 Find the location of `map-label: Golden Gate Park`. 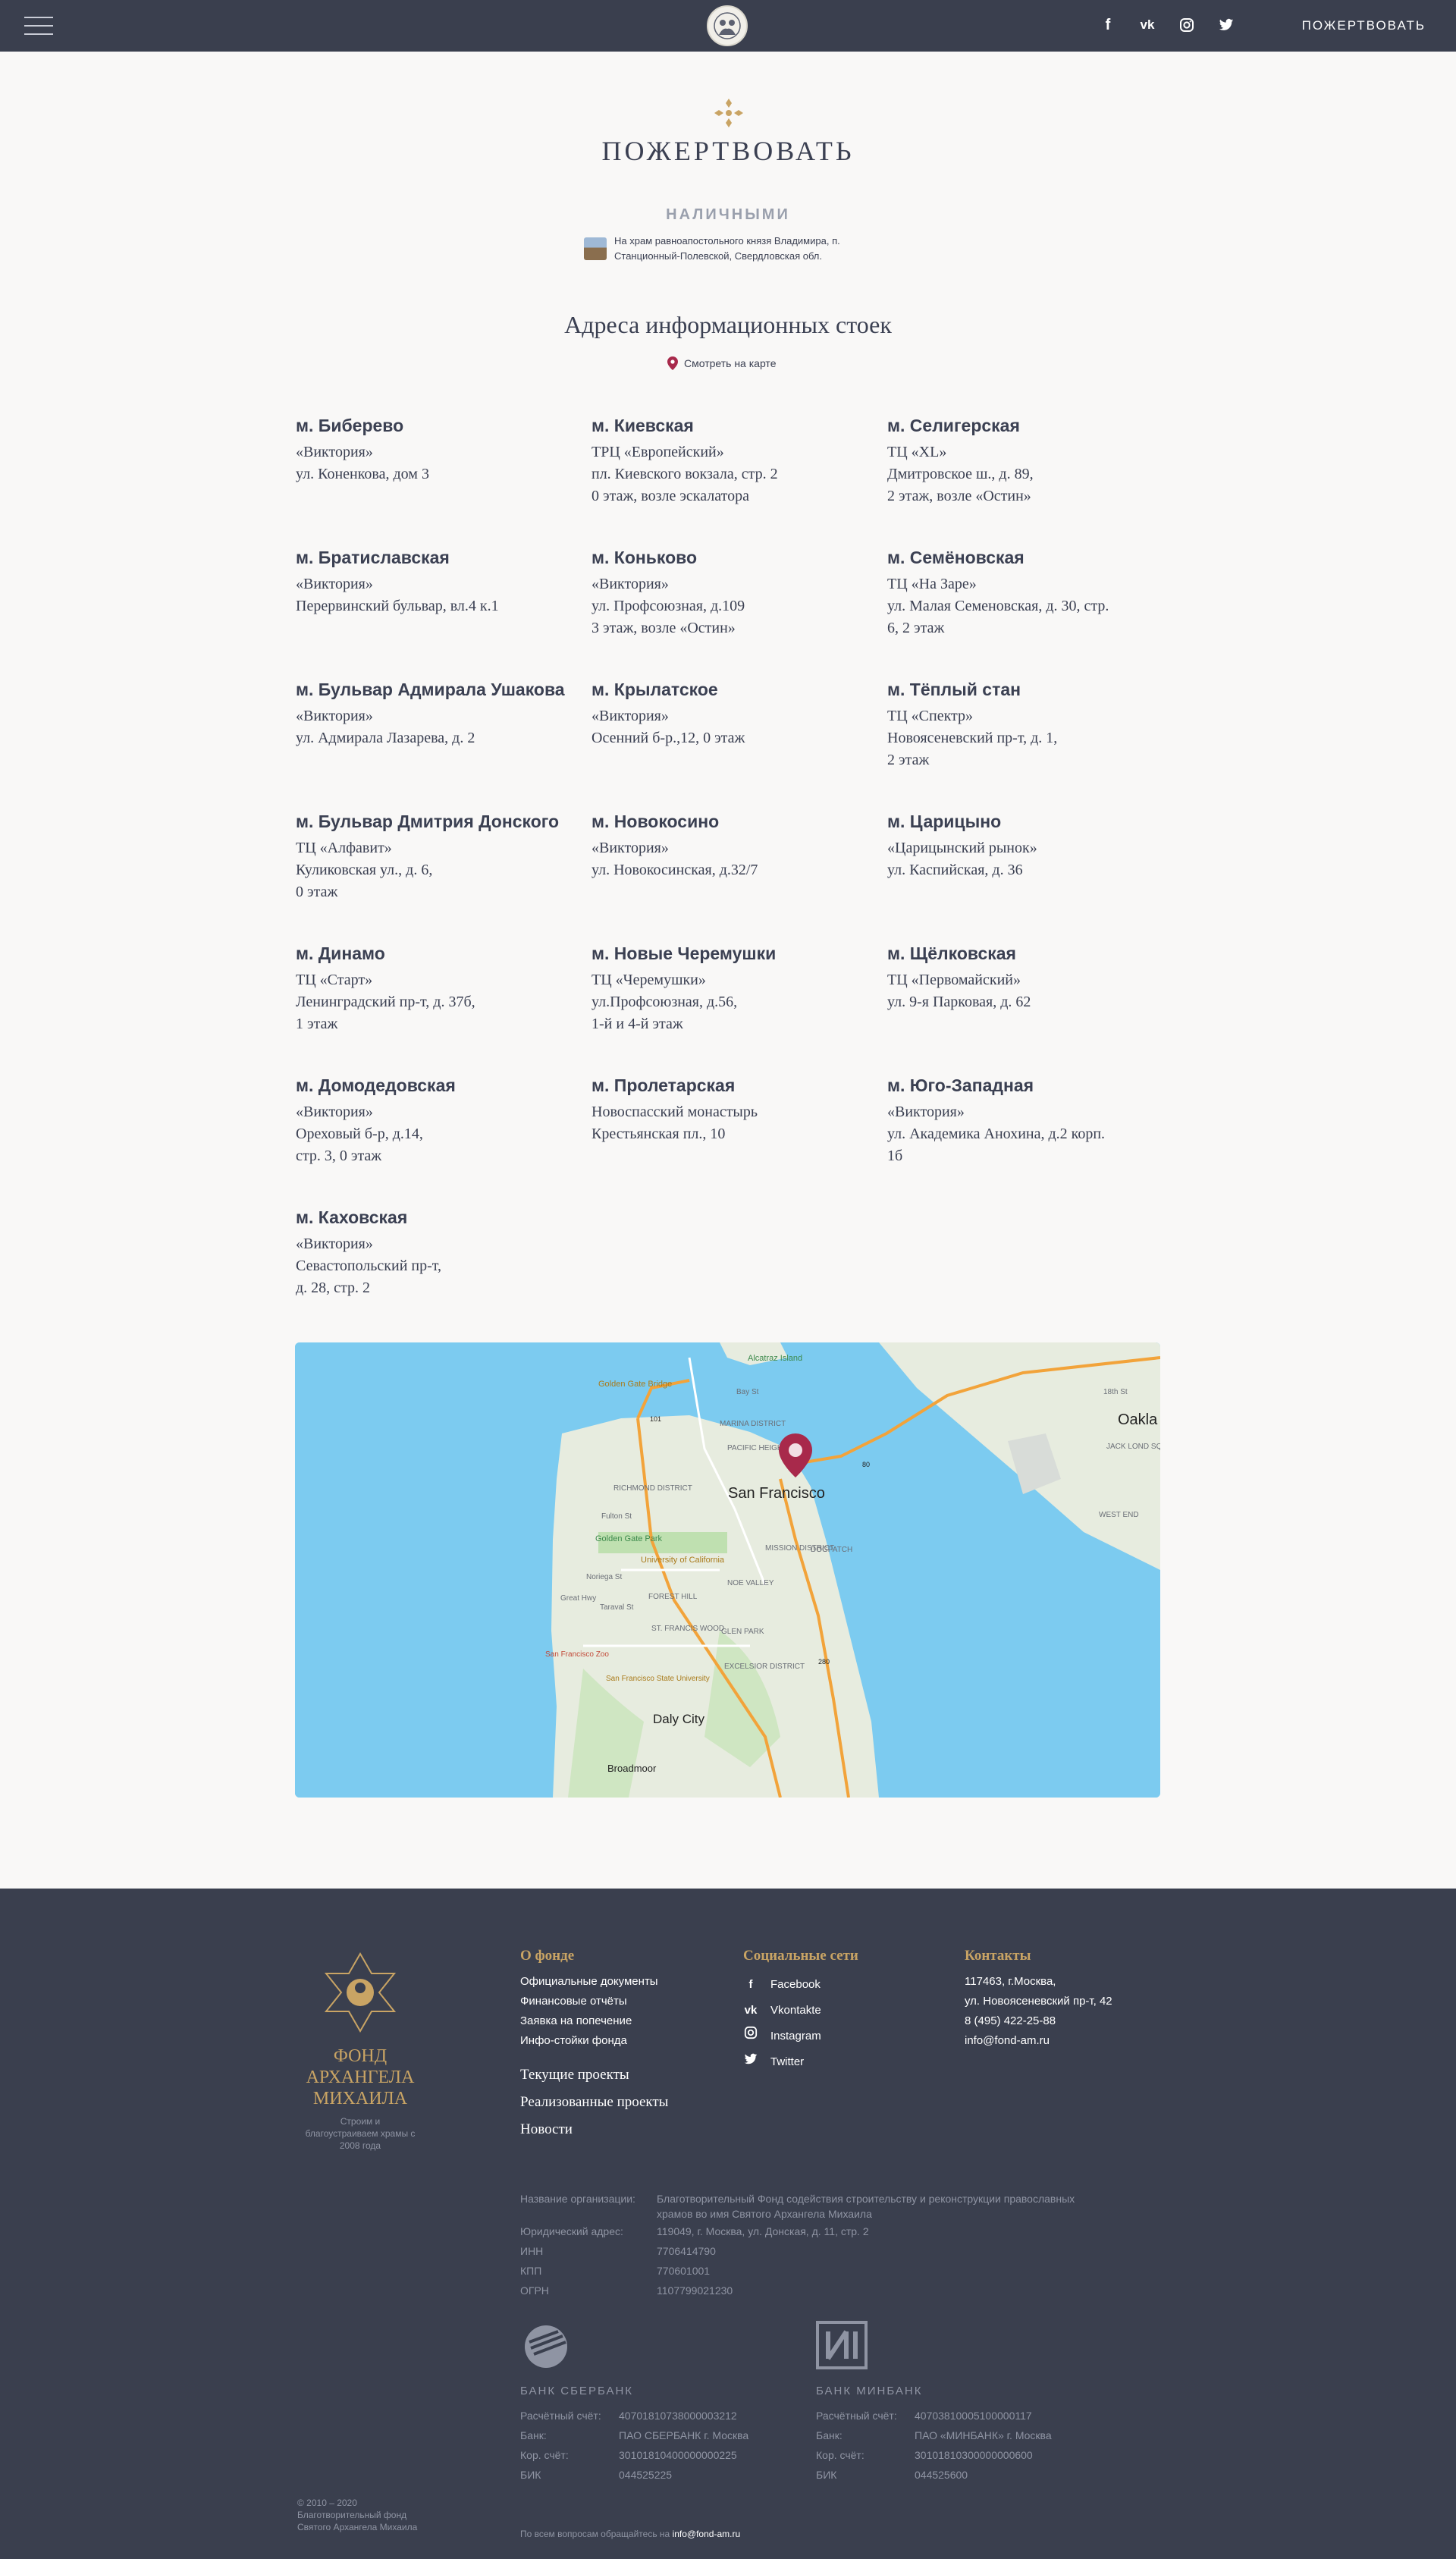

map-label: Golden Gate Park is located at coordinates (629, 1538).